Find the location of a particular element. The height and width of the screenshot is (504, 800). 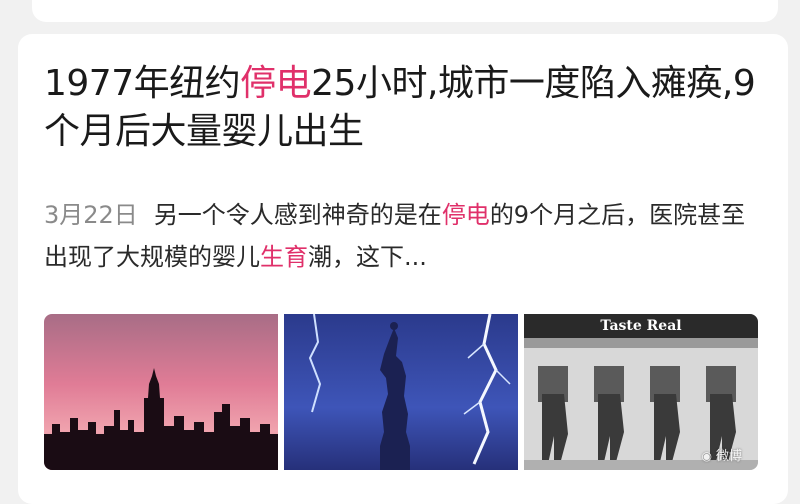

city-skyline-thumbnail is located at coordinates (161, 392).